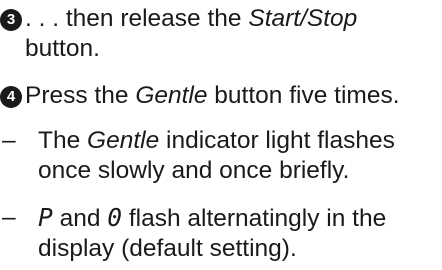 Image resolution: width=442 pixels, height=270 pixels. Describe the element at coordinates (11, 20) in the screenshot. I see `step-number-badge: 3` at that location.